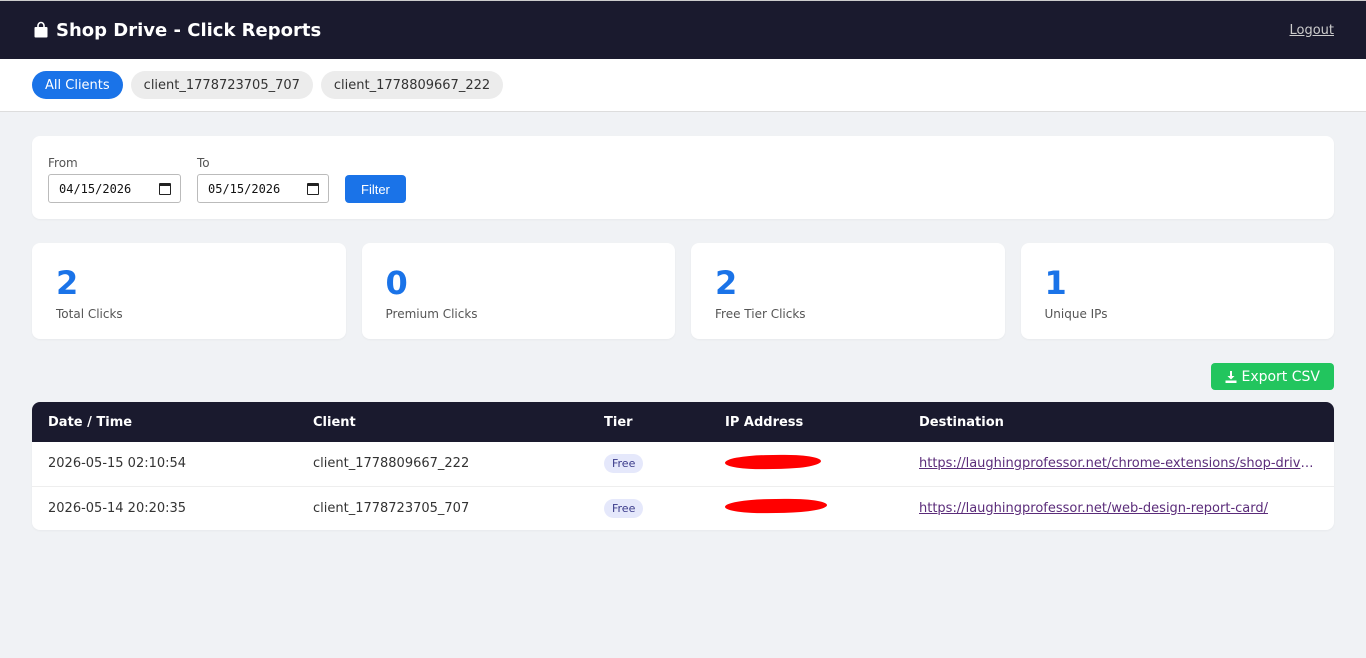 The image size is (1366, 658). What do you see at coordinates (764, 422) in the screenshot?
I see `column-header-ip: IP Address` at bounding box center [764, 422].